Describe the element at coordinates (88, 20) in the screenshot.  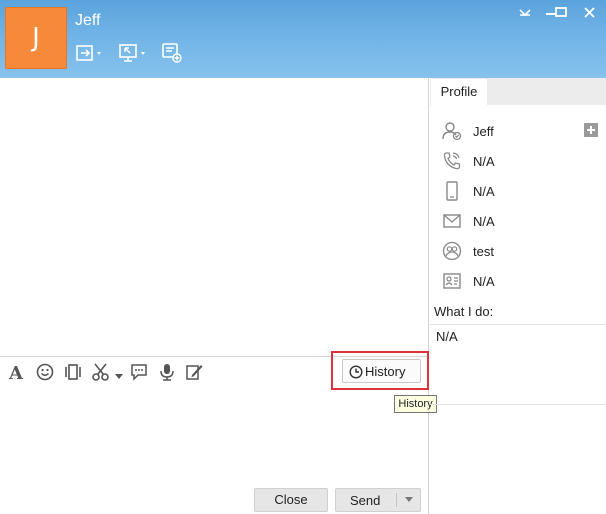
I see `contact-name: Jeff` at that location.